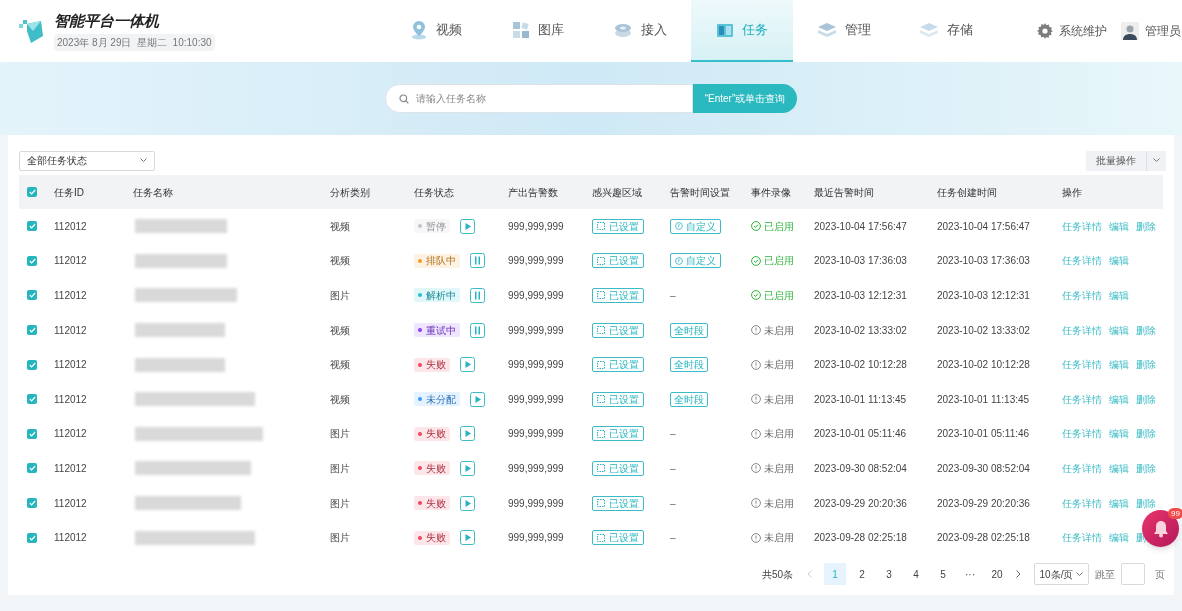 The image size is (1182, 611). Describe the element at coordinates (889, 574) in the screenshot. I see `page-button: 3` at that location.